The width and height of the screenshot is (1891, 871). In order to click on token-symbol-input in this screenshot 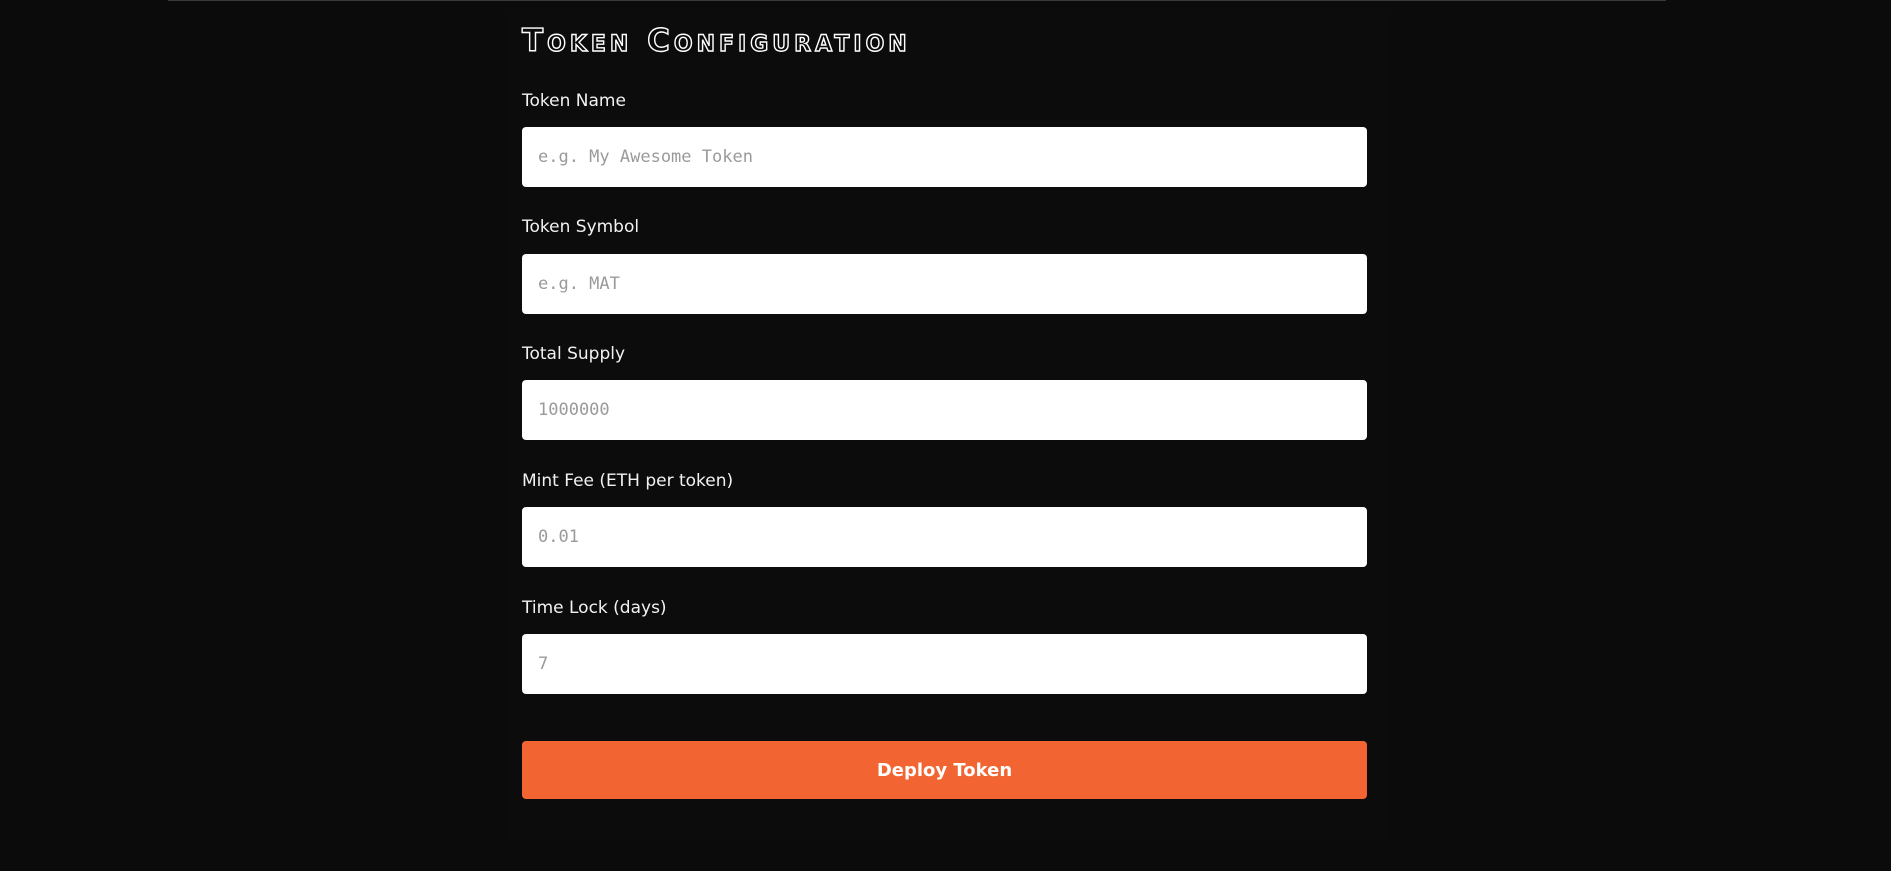, I will do `click(944, 284)`.